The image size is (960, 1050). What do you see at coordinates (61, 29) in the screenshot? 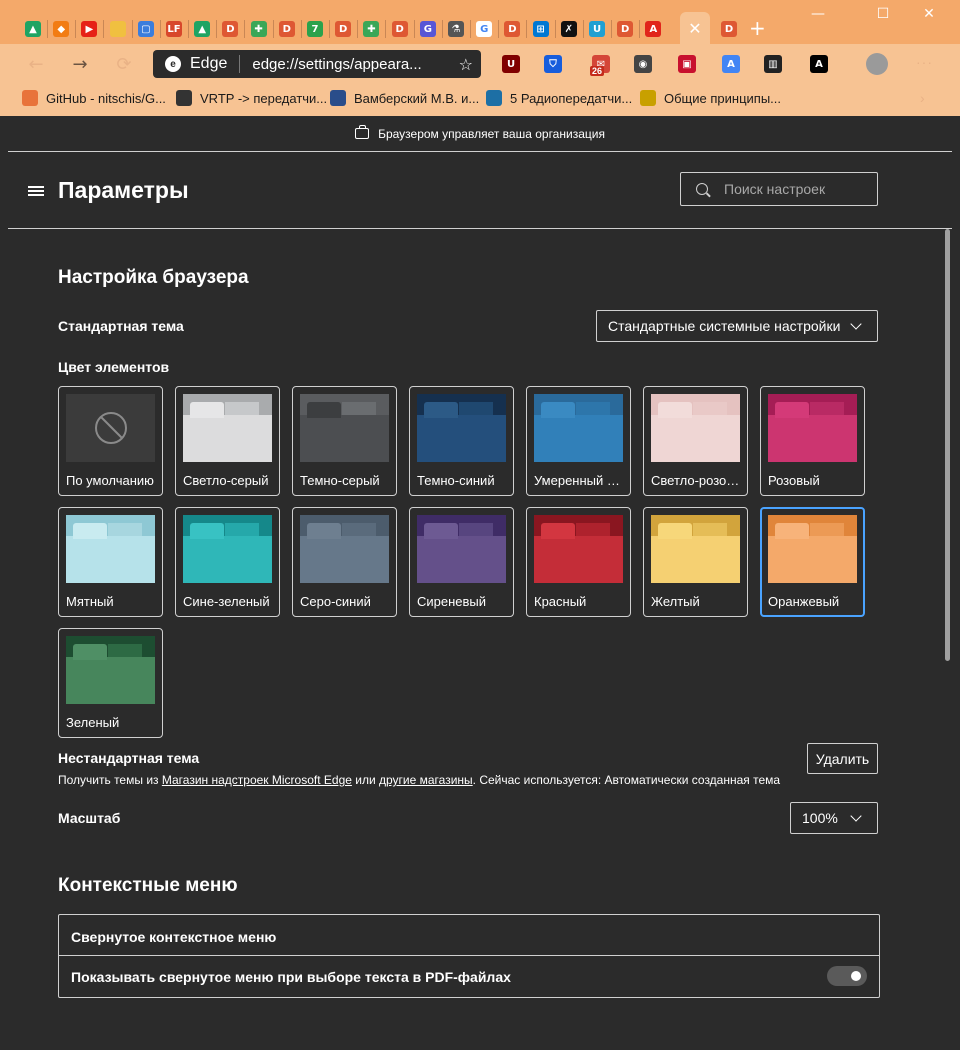
I see `browser-tab: ◆` at bounding box center [61, 29].